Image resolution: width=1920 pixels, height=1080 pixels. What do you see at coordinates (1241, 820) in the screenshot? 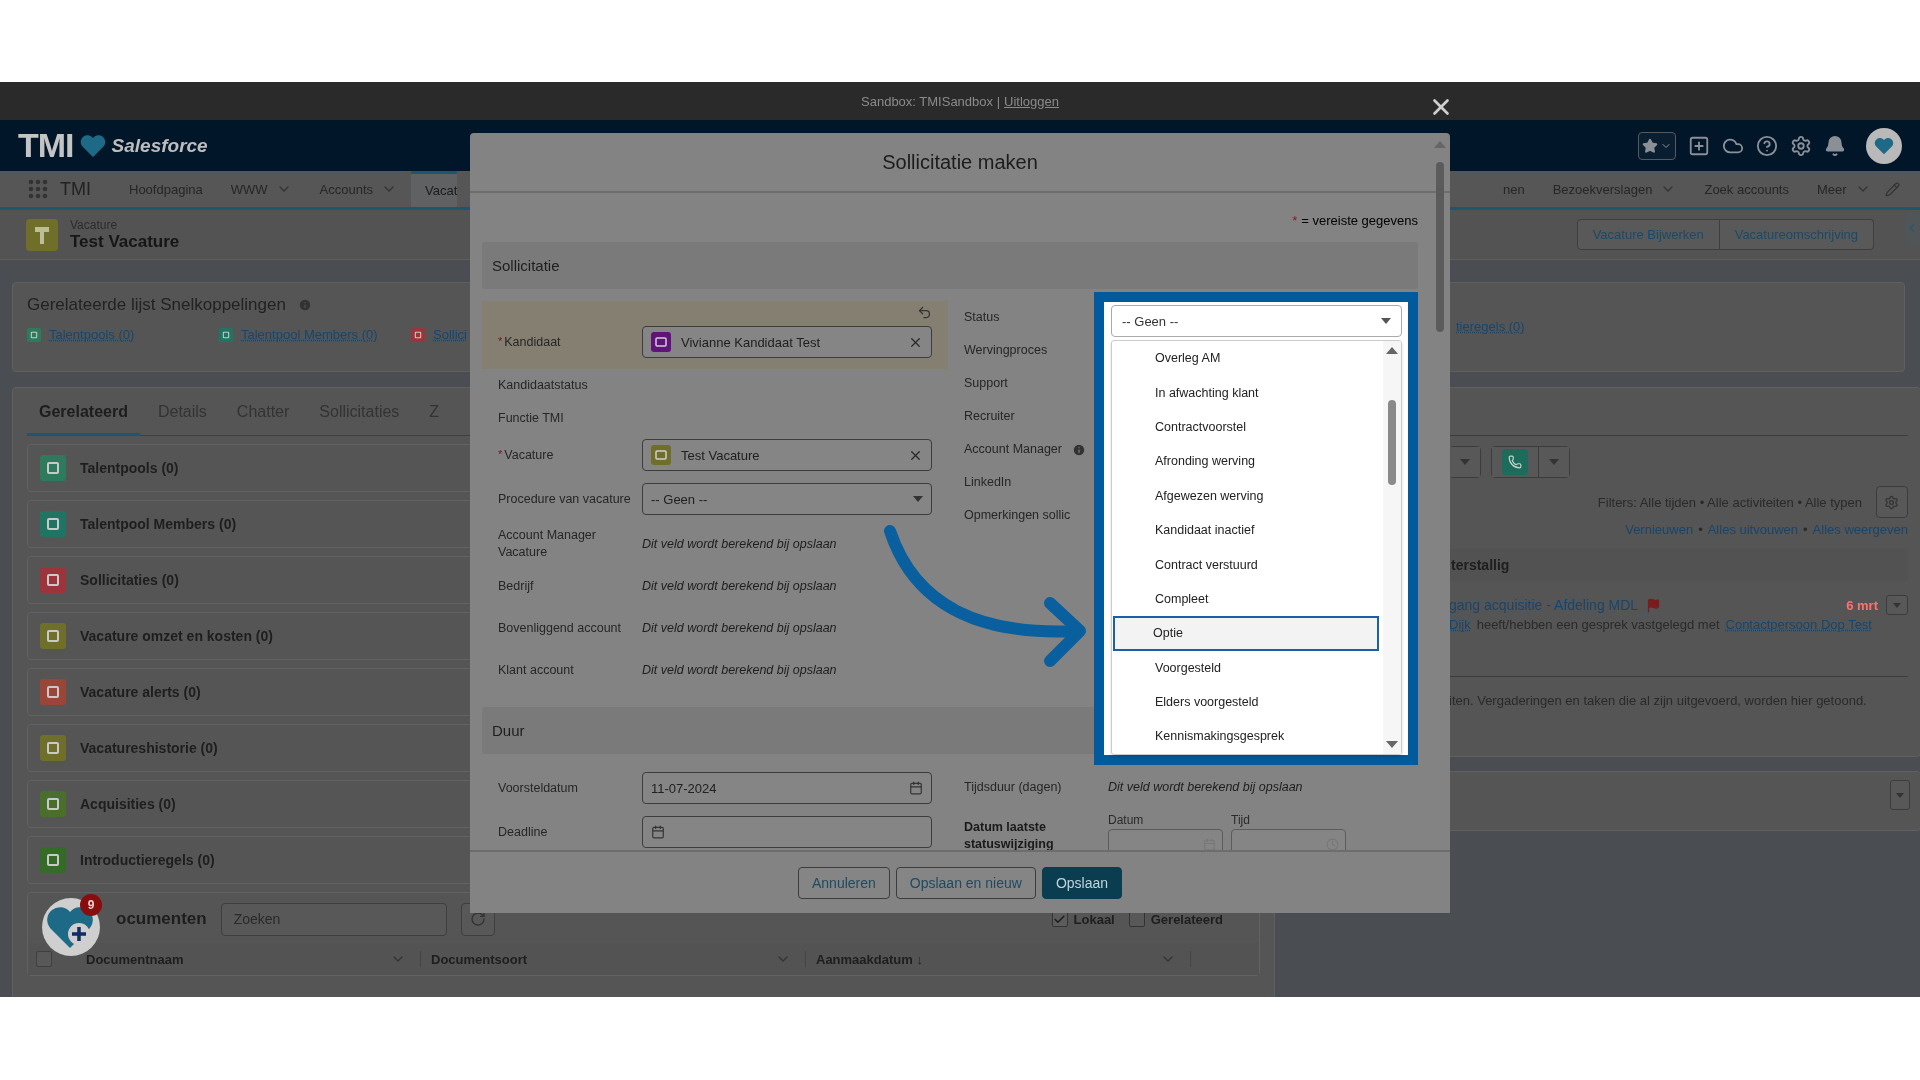
I see `field-label: Tijd` at bounding box center [1241, 820].